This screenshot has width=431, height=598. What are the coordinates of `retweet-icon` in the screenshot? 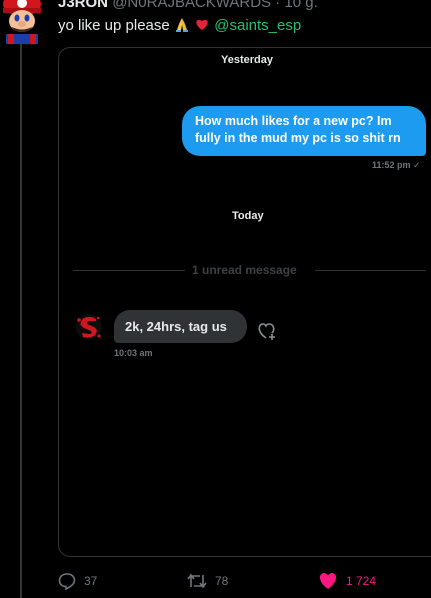 It's located at (197, 581).